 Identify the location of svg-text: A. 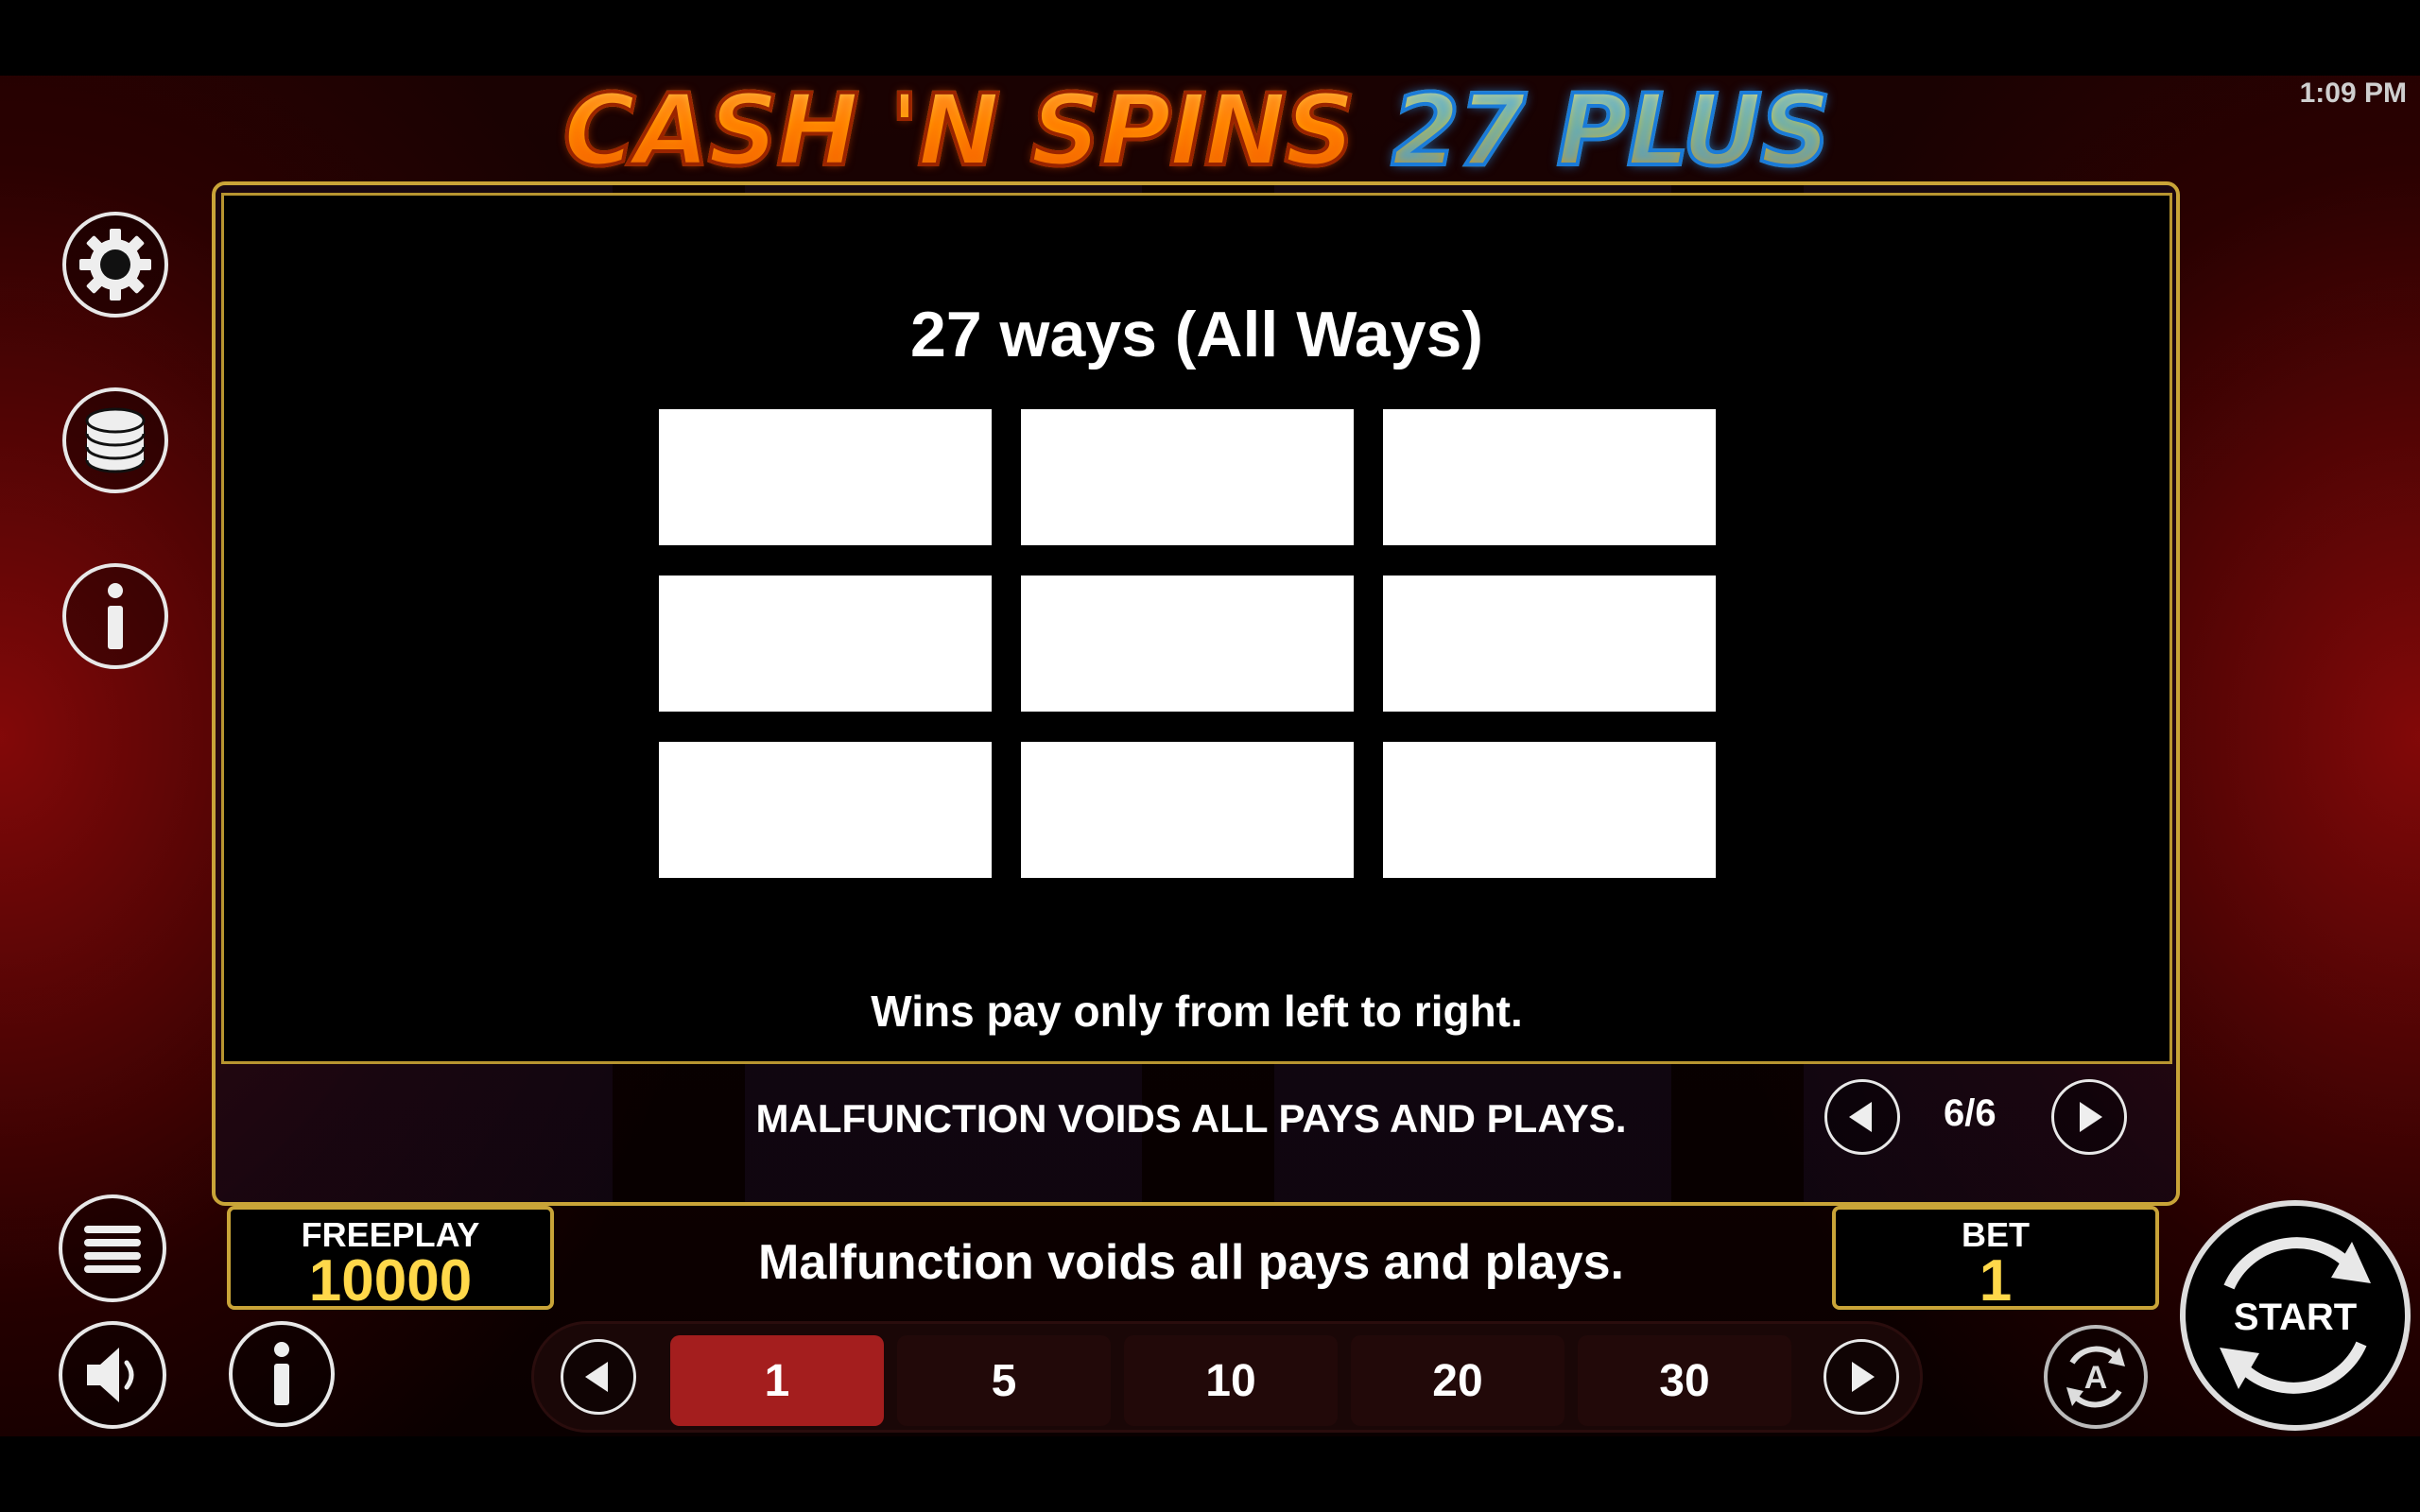
(2096, 1378).